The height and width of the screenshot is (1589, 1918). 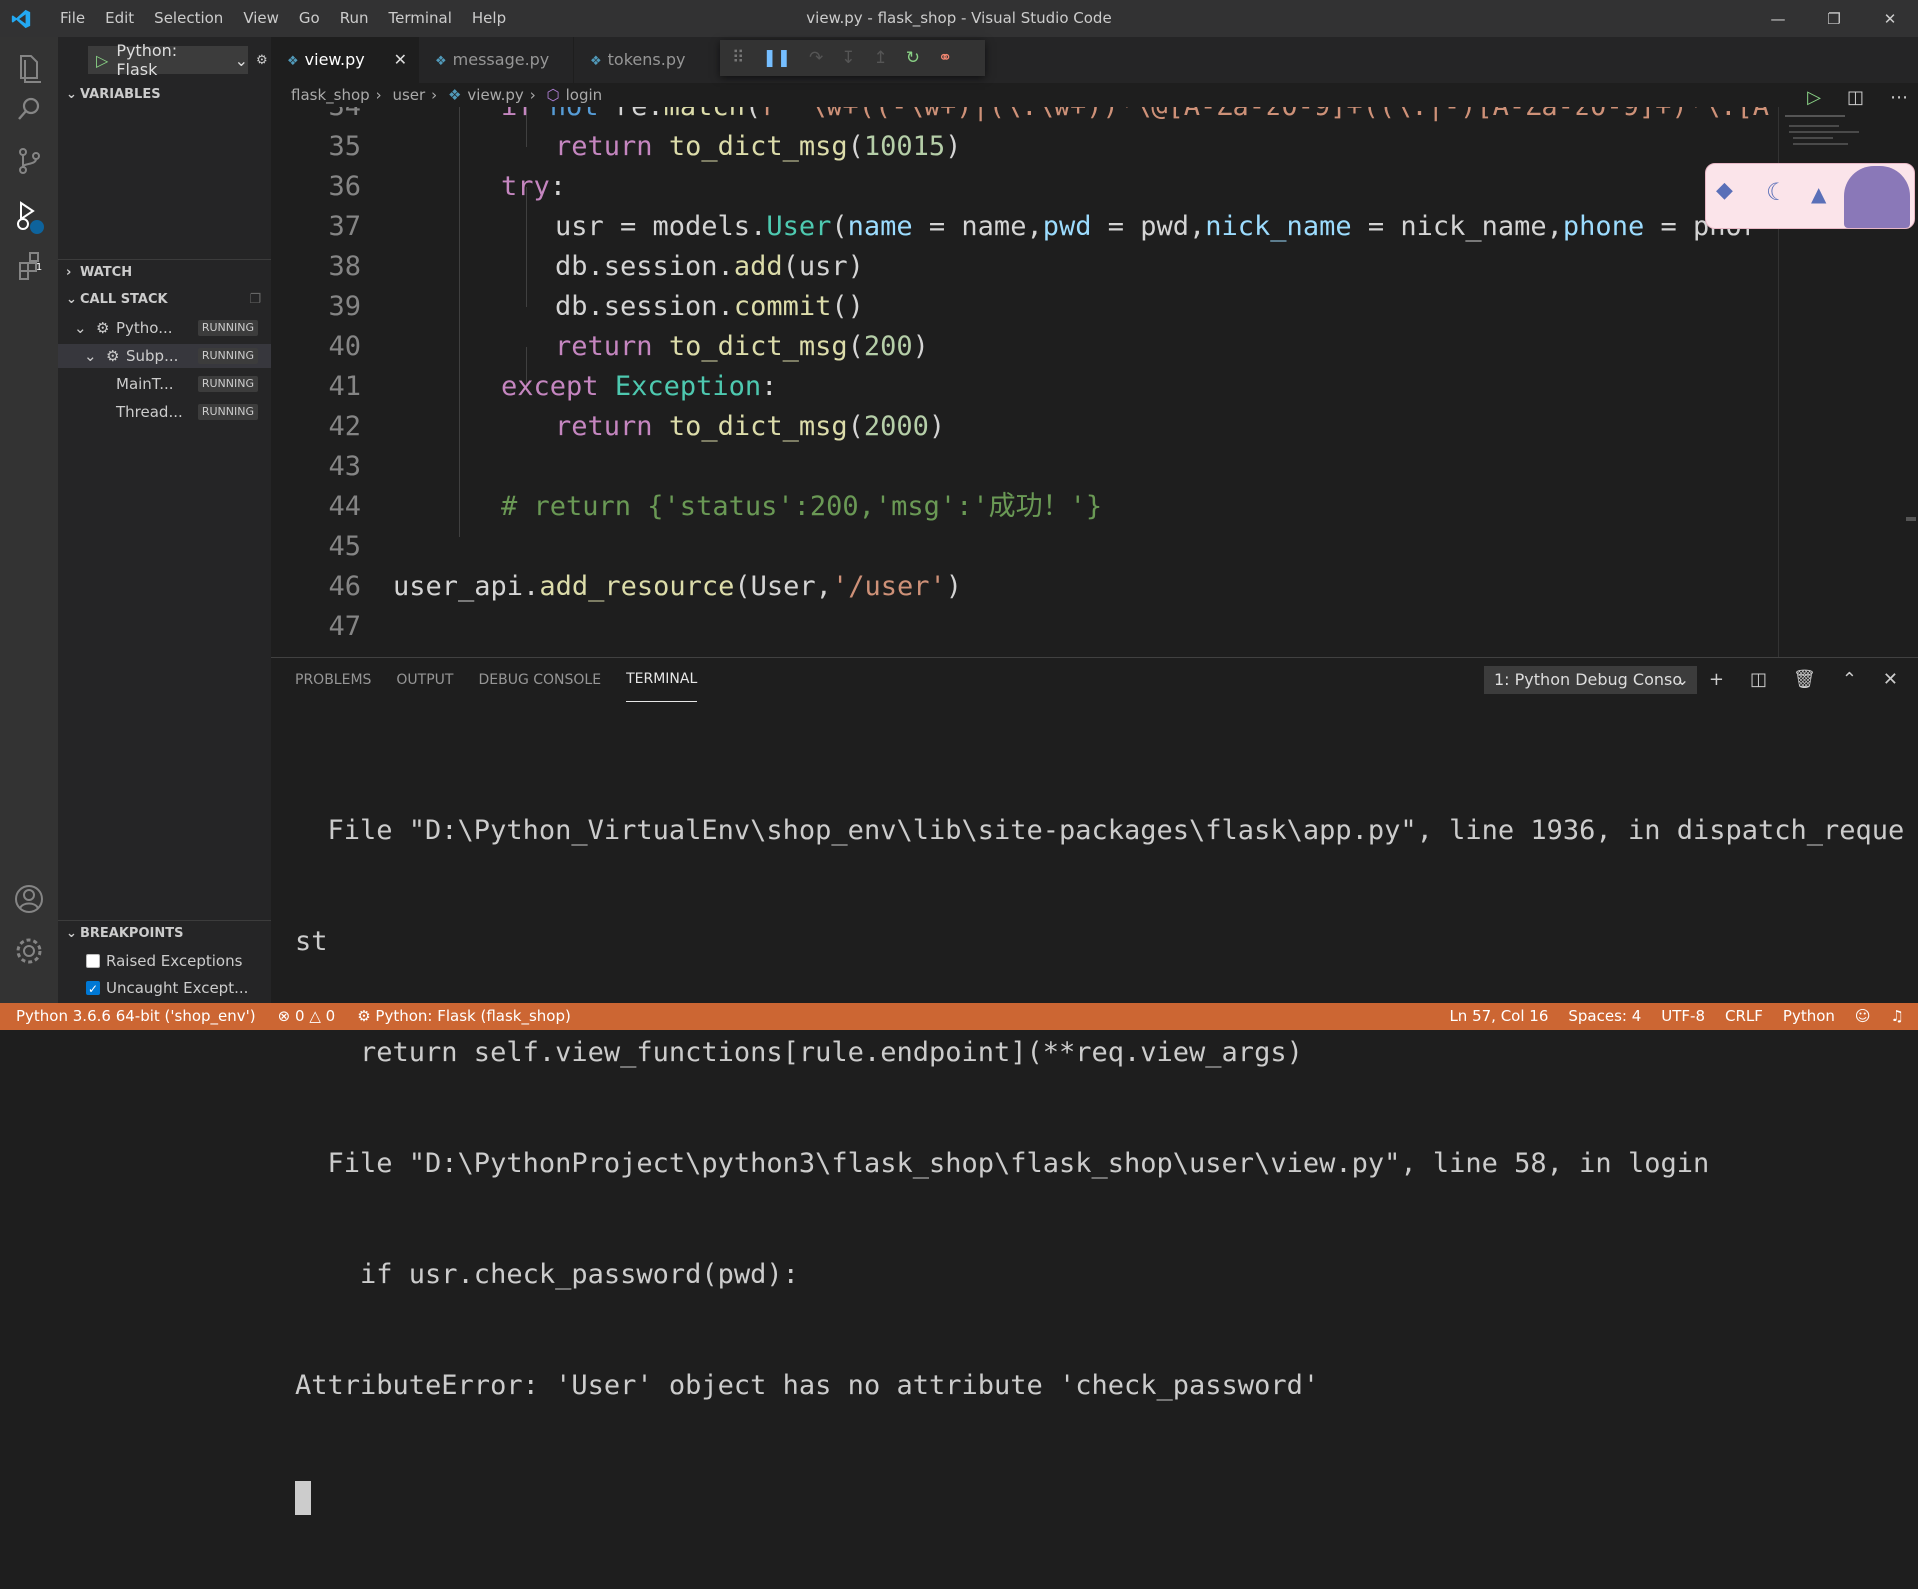 I want to click on code-line: 36 try:, so click(x=447, y=186).